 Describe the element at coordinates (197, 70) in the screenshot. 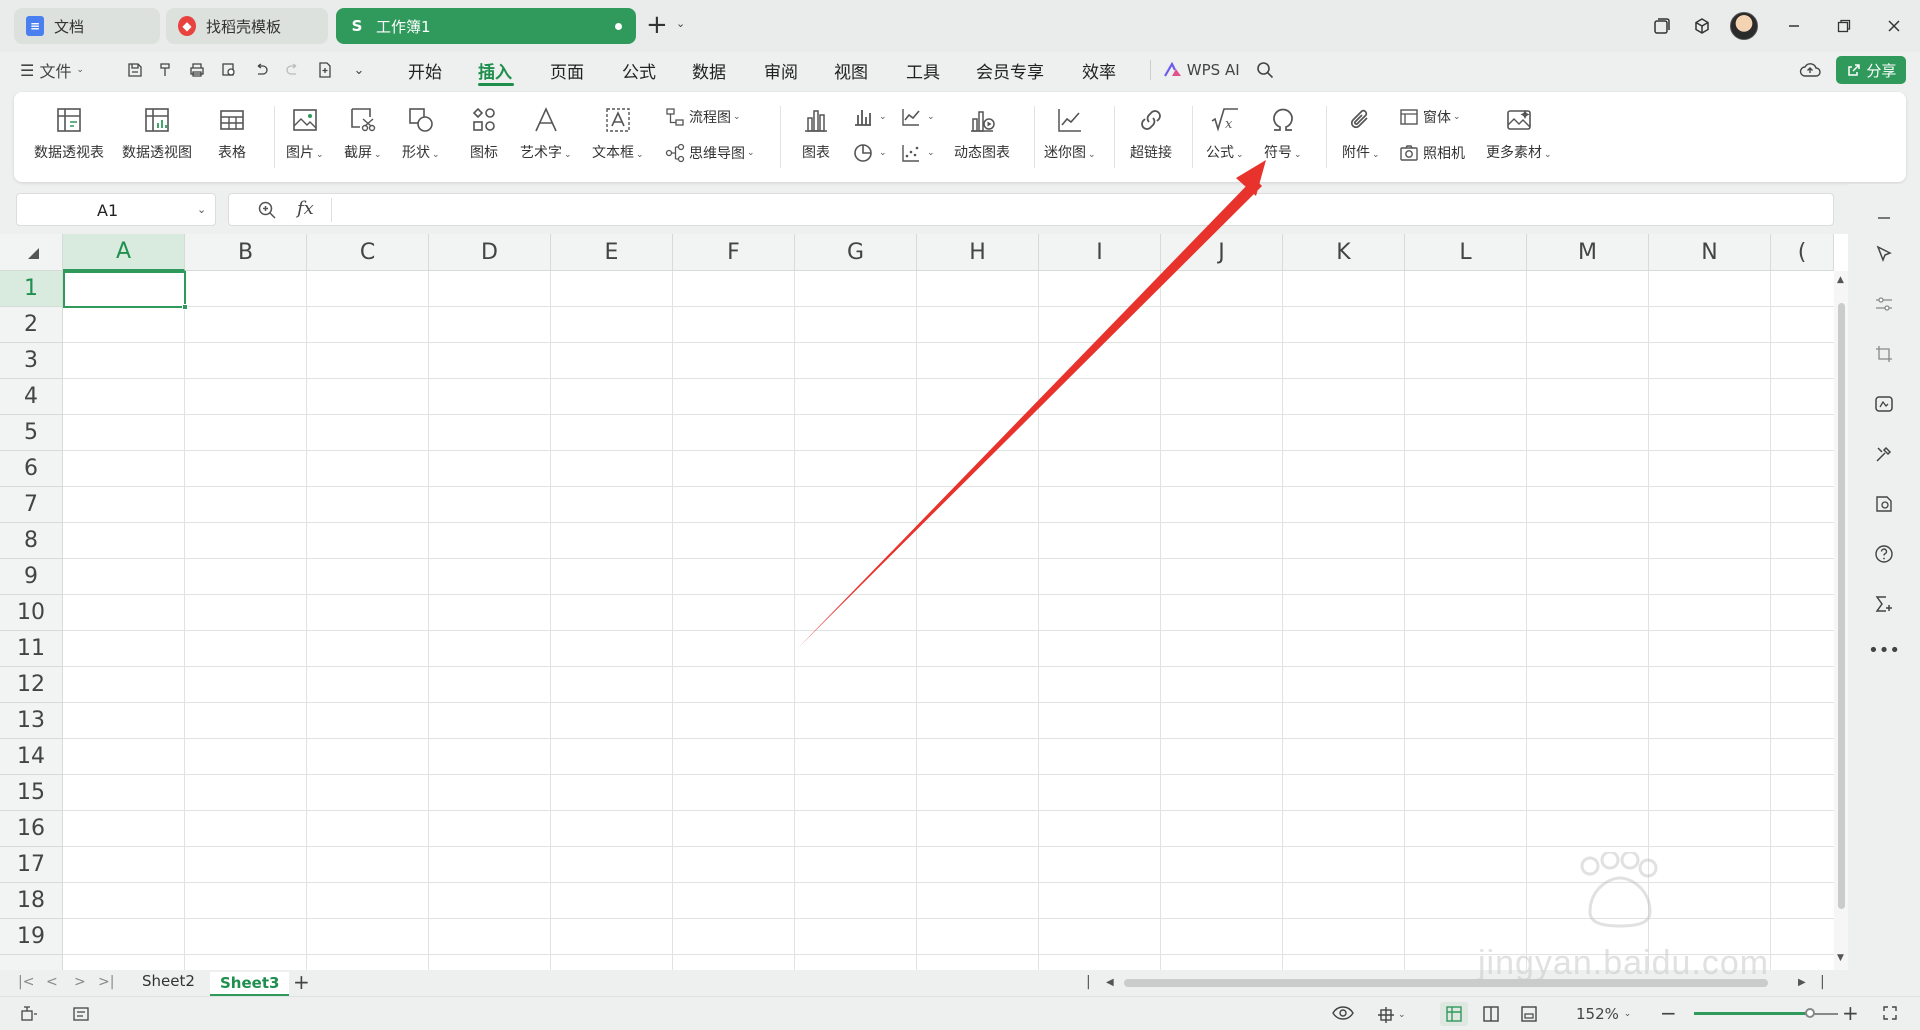

I see `print-icon` at that location.